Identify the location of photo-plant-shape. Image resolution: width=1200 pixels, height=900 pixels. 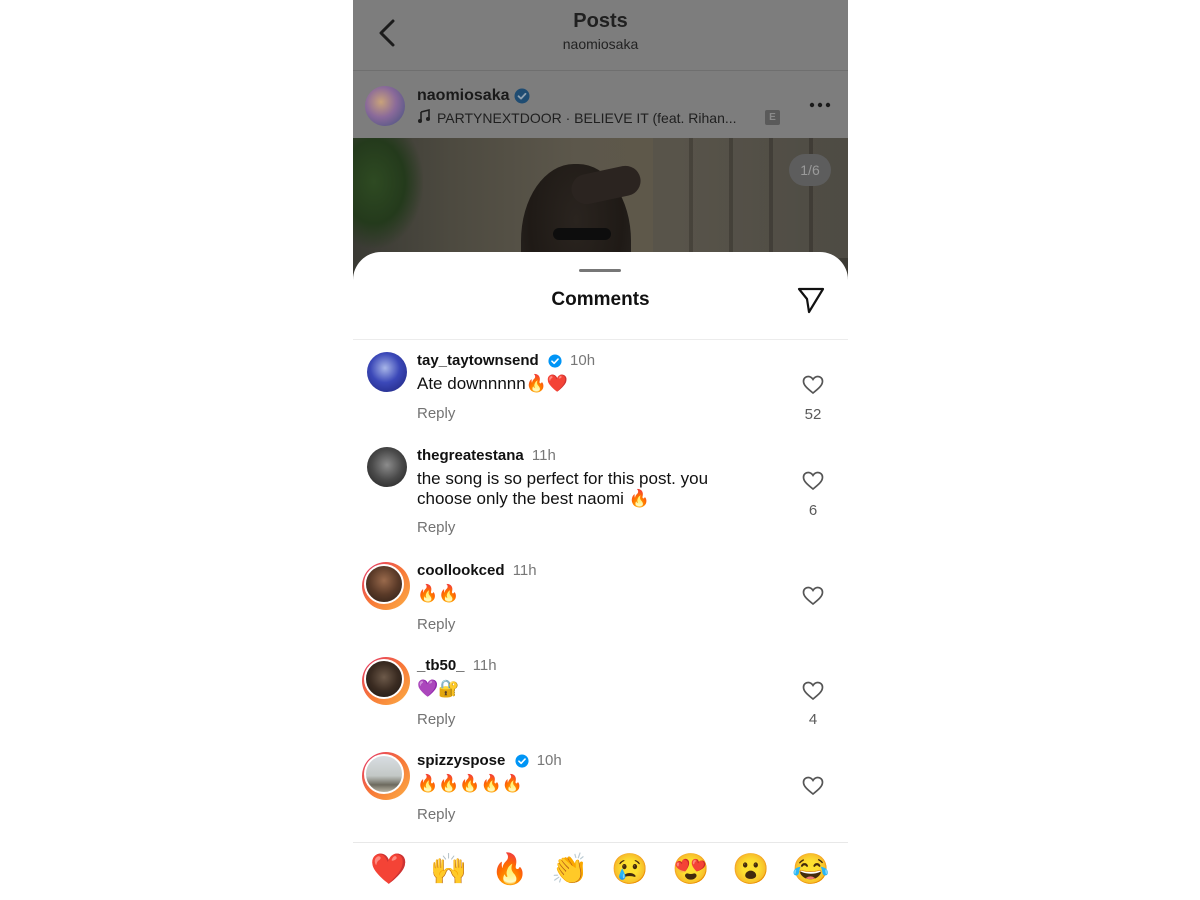
(388, 193).